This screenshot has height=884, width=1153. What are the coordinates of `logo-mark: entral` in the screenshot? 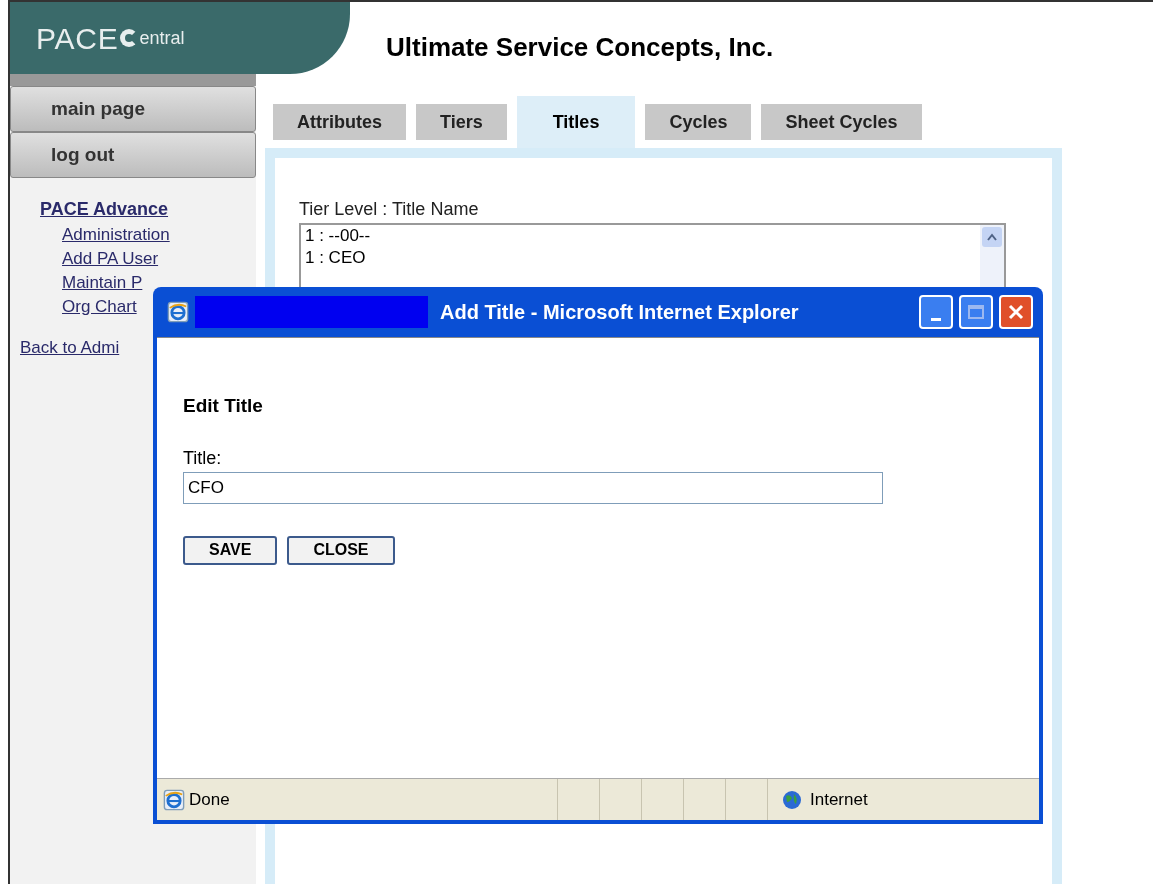 It's located at (152, 38).